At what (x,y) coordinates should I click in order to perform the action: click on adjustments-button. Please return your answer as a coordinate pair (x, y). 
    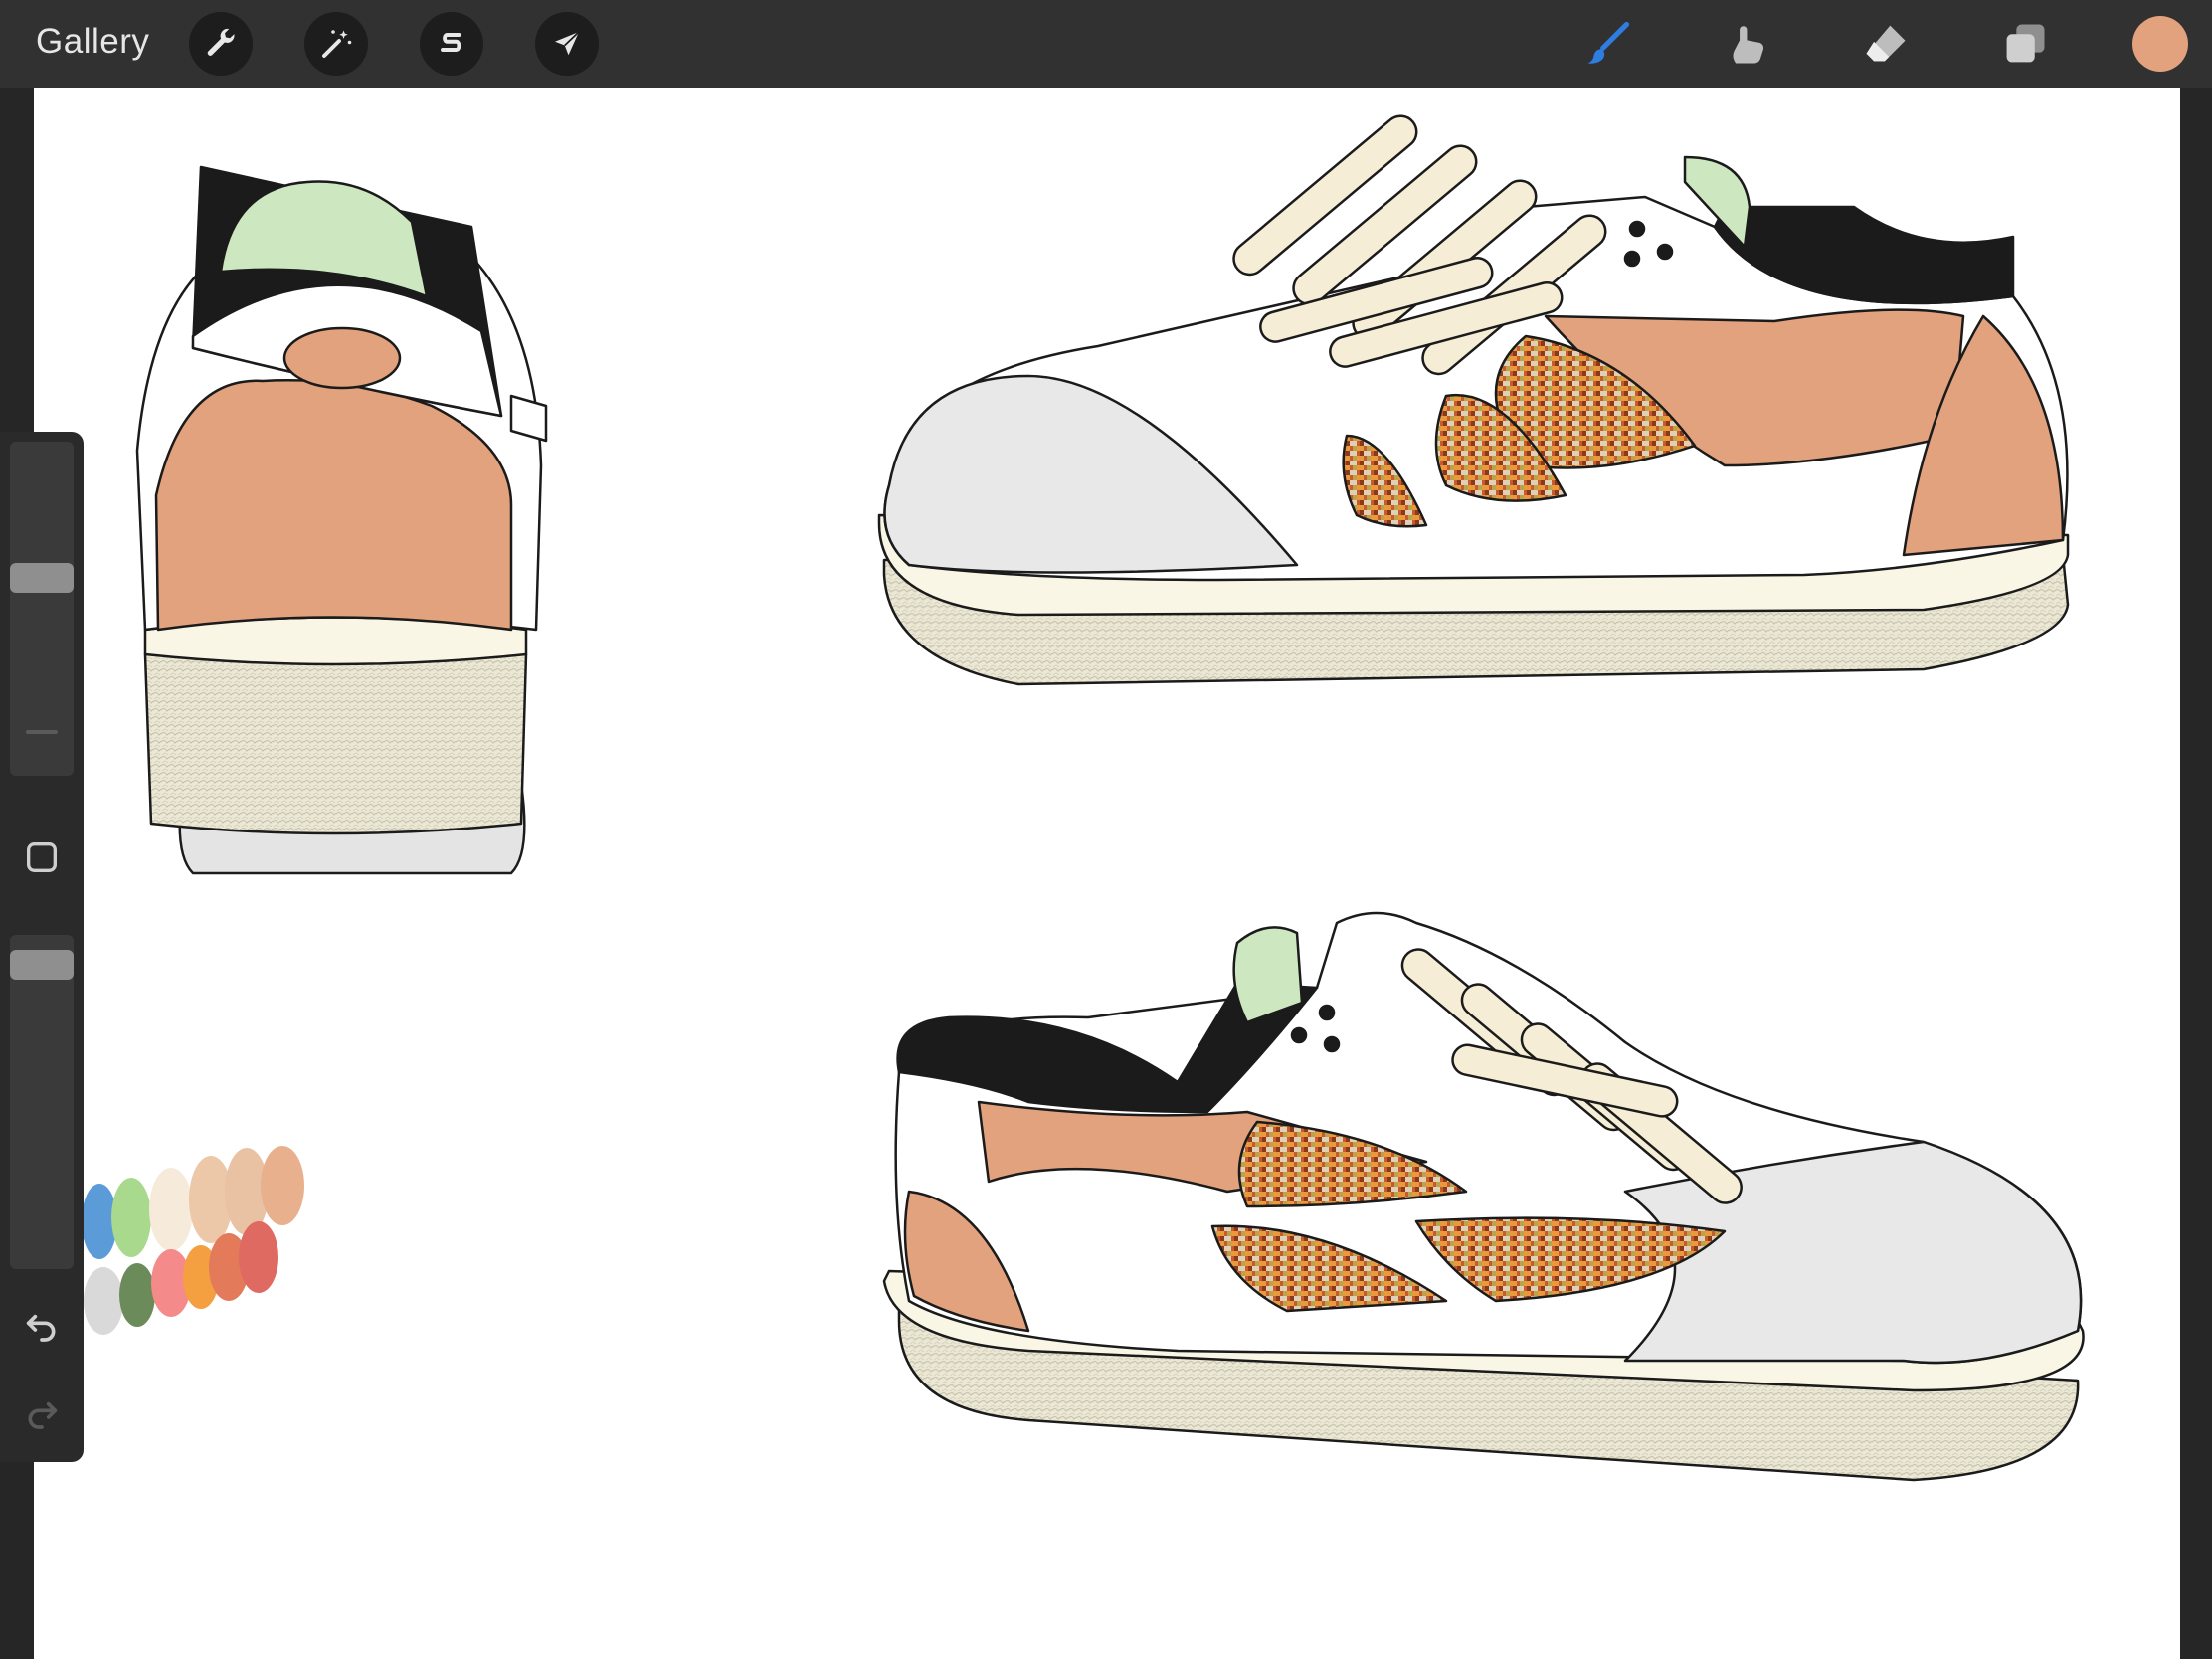
    Looking at the image, I should click on (336, 44).